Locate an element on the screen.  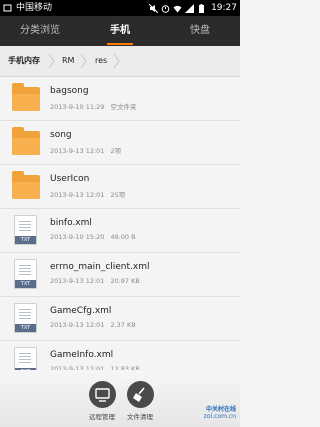
file-cleanup-label: 文件清理 is located at coordinates (140, 417).